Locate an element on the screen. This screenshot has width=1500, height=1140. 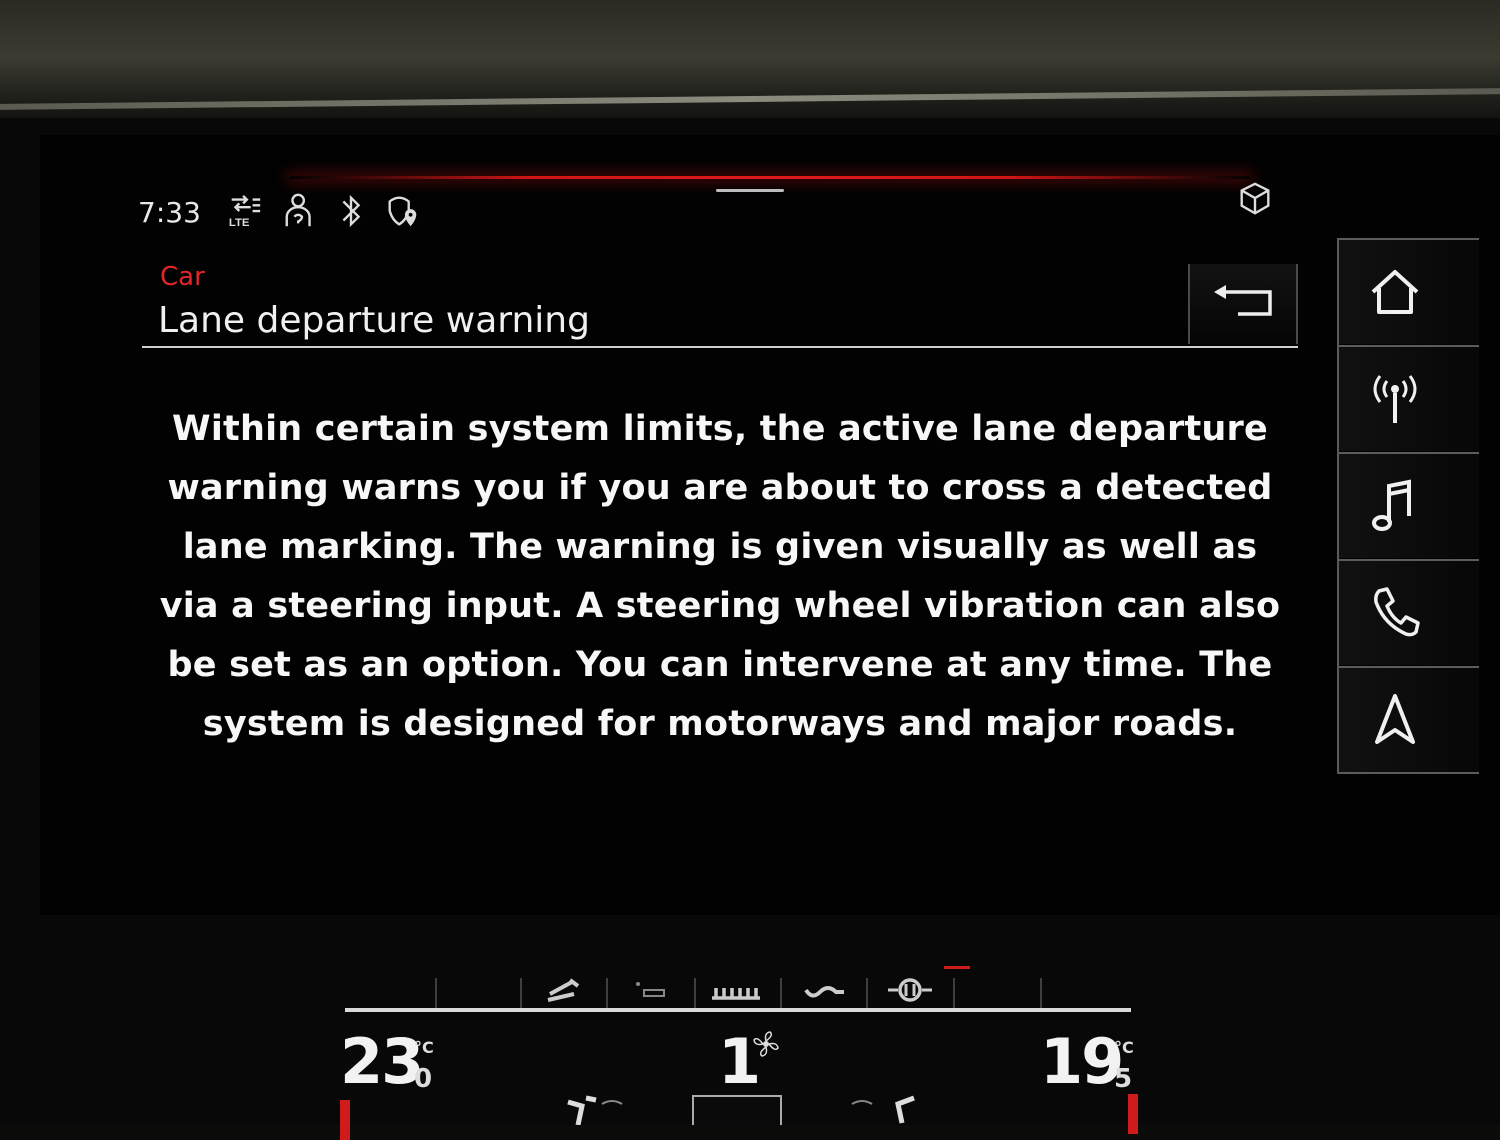
nav-home-button is located at coordinates (1409, 291).